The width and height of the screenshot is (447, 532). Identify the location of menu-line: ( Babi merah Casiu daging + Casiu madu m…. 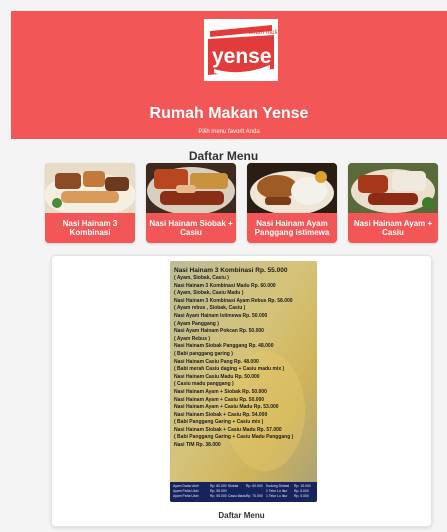
(229, 369).